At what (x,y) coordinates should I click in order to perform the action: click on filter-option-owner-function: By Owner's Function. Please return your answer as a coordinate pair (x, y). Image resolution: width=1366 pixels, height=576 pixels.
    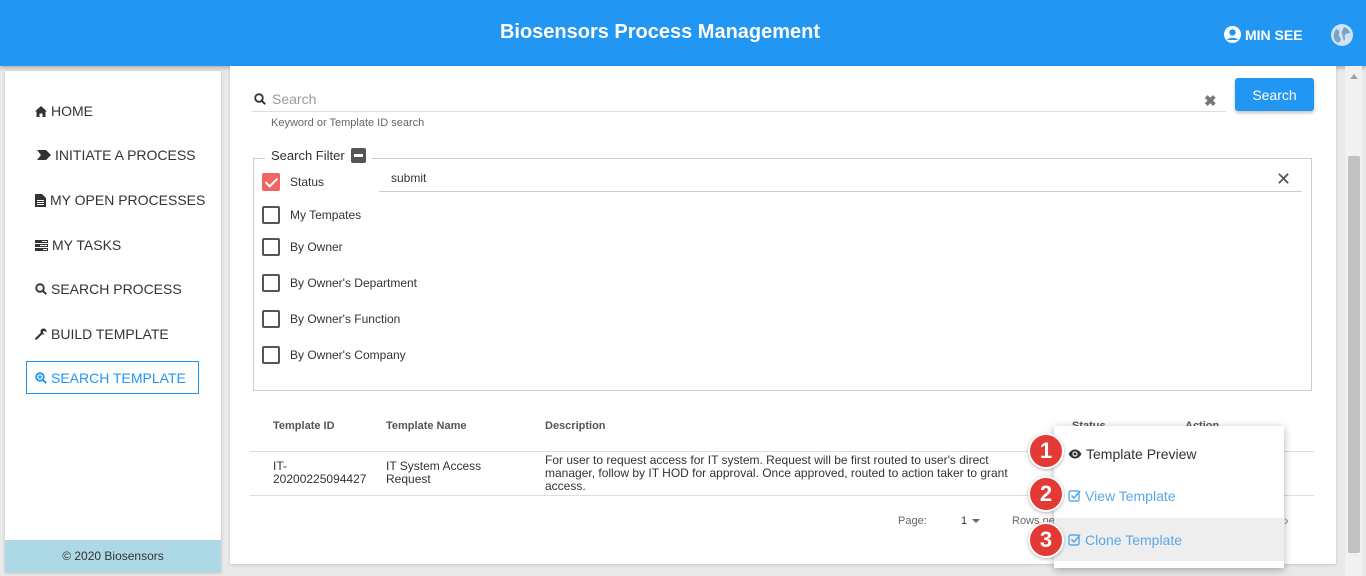
    Looking at the image, I should click on (331, 319).